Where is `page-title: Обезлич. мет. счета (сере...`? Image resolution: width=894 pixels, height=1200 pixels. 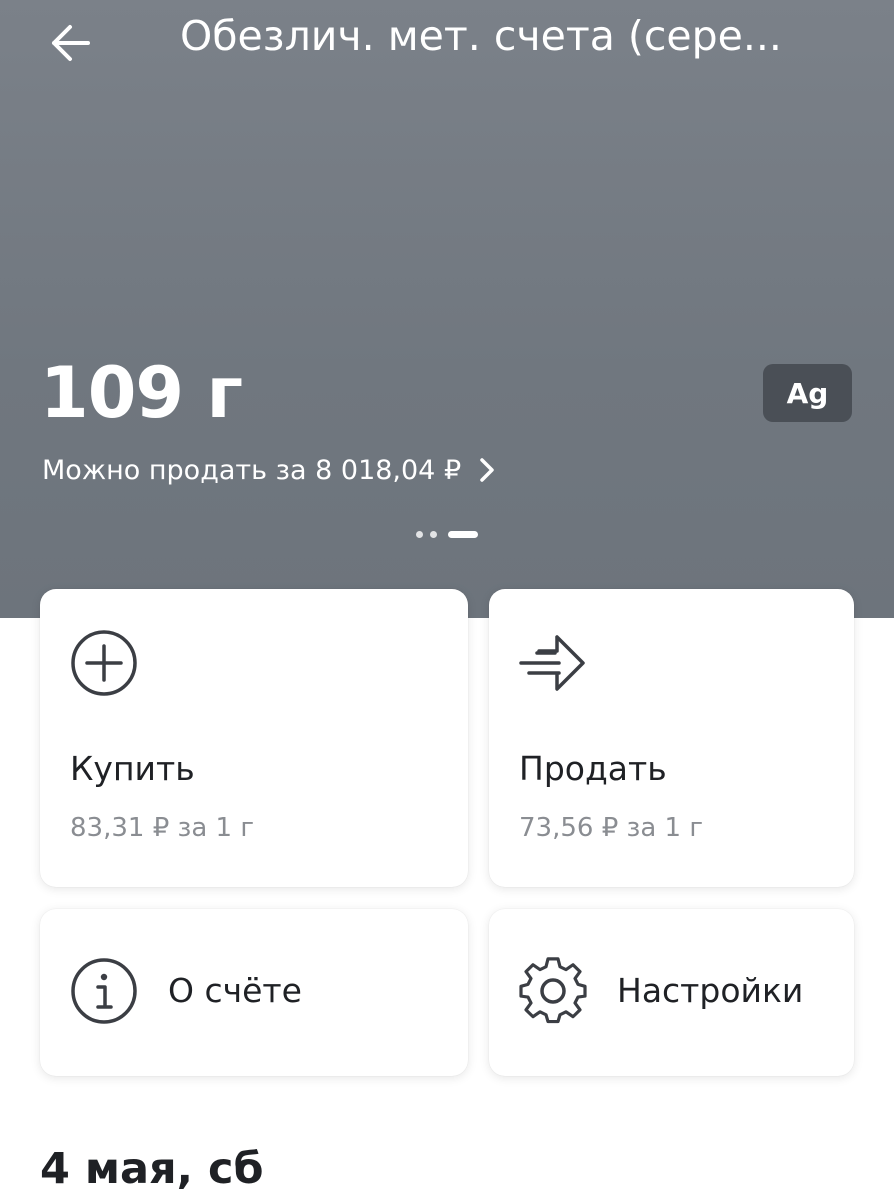 page-title: Обезлич. мет. счета (сере... is located at coordinates (481, 36).